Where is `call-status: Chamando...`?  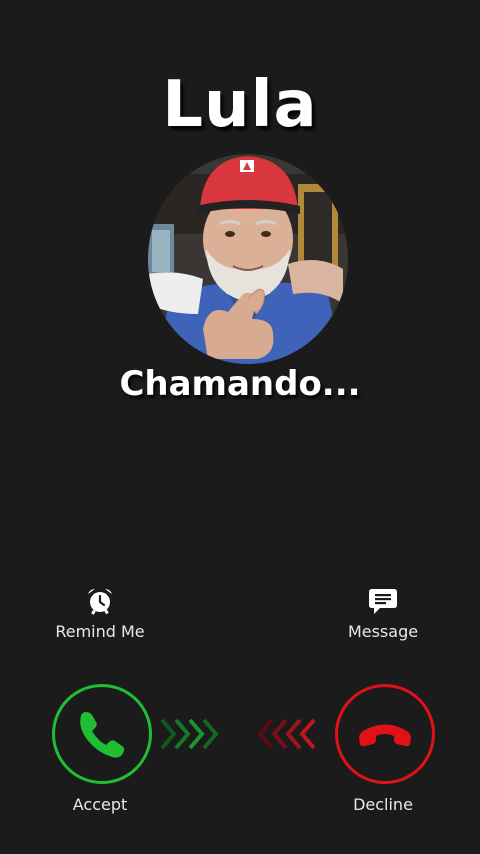 call-status: Chamando... is located at coordinates (240, 384).